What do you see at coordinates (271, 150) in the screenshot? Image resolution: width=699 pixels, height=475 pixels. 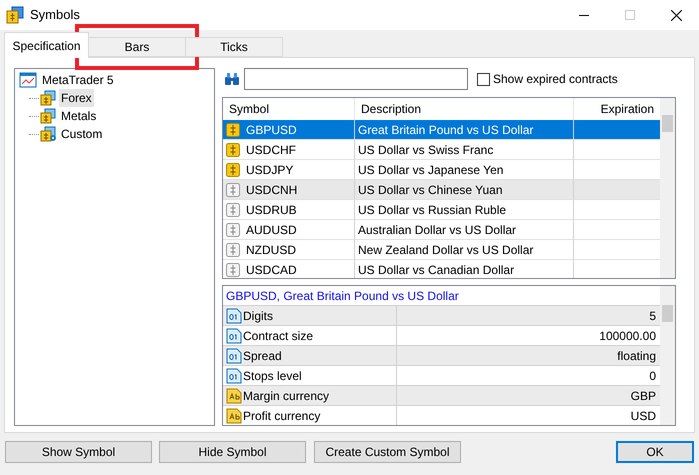 I see `symbol-name: USDCHF` at bounding box center [271, 150].